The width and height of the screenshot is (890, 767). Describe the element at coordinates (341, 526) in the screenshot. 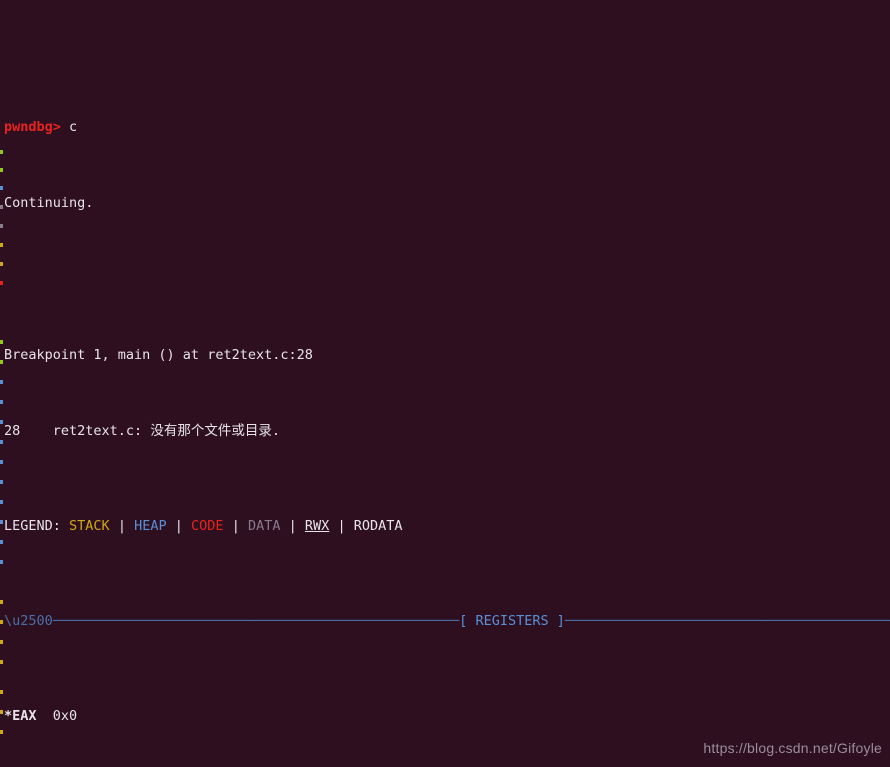

I see `legend-sep-5: |` at that location.